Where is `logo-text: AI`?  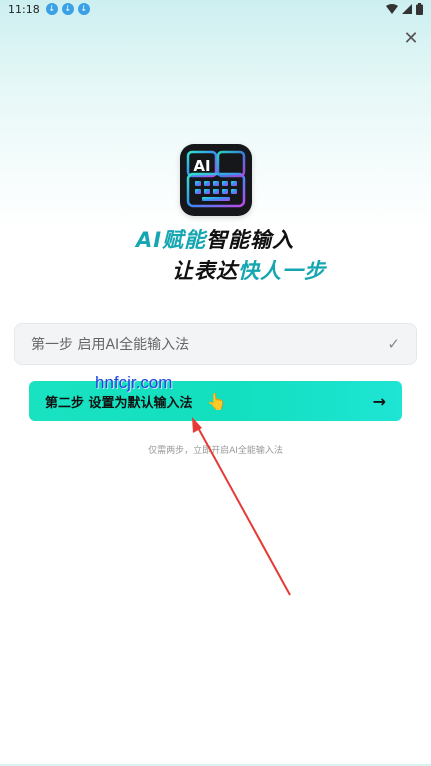 logo-text: AI is located at coordinates (201, 166).